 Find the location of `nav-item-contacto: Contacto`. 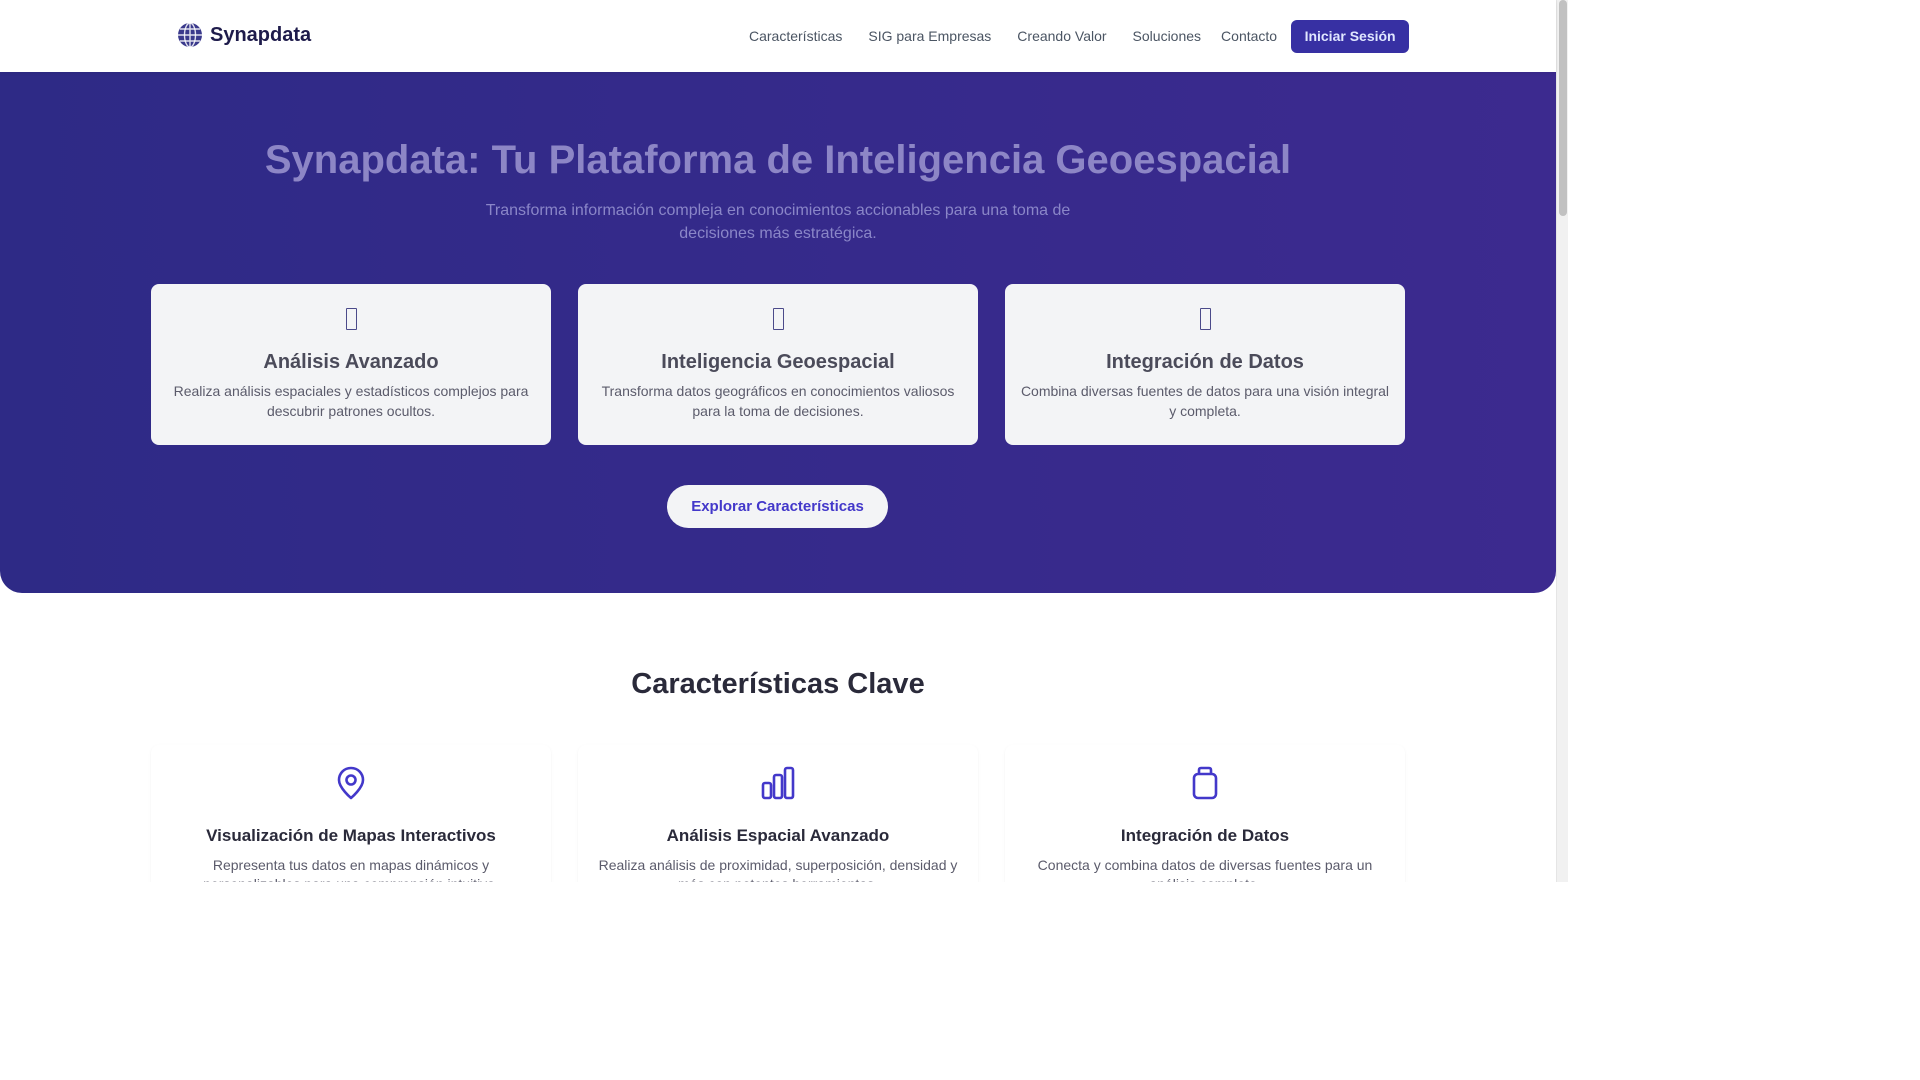

nav-item-contacto: Contacto is located at coordinates (1249, 36).